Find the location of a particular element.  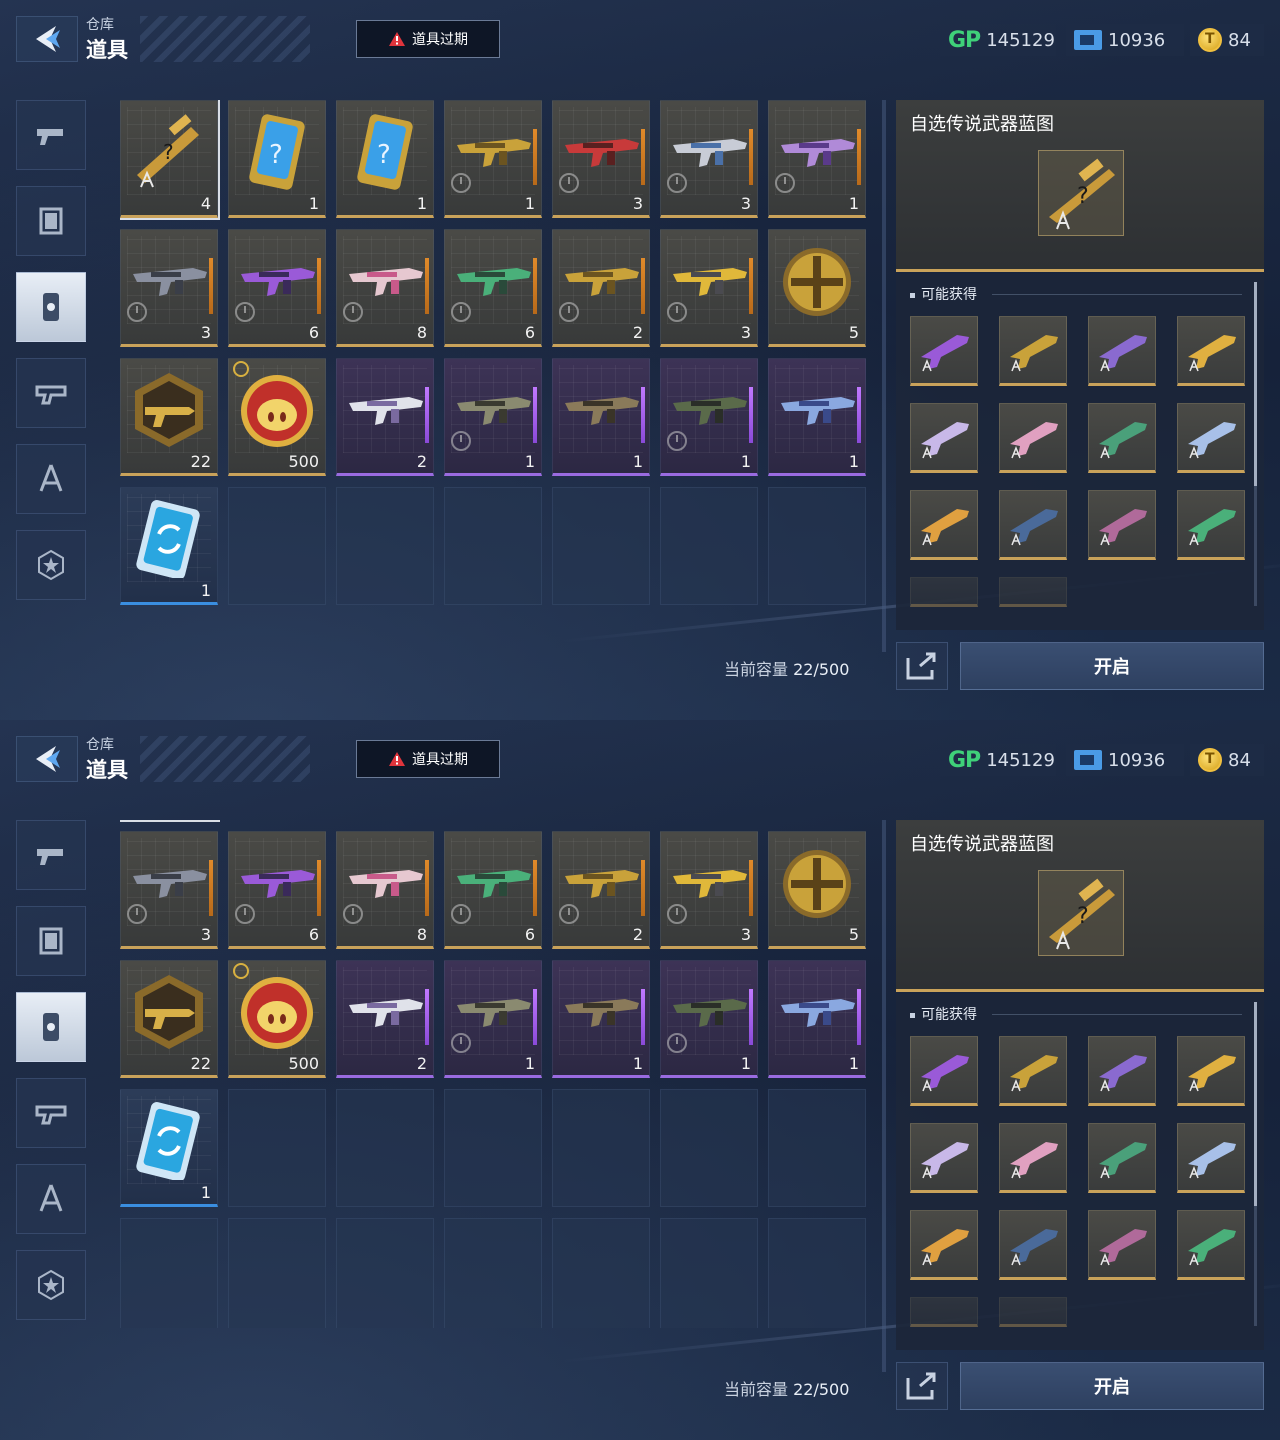

blueprint-weapon-icon is located at coordinates (1212, 440).